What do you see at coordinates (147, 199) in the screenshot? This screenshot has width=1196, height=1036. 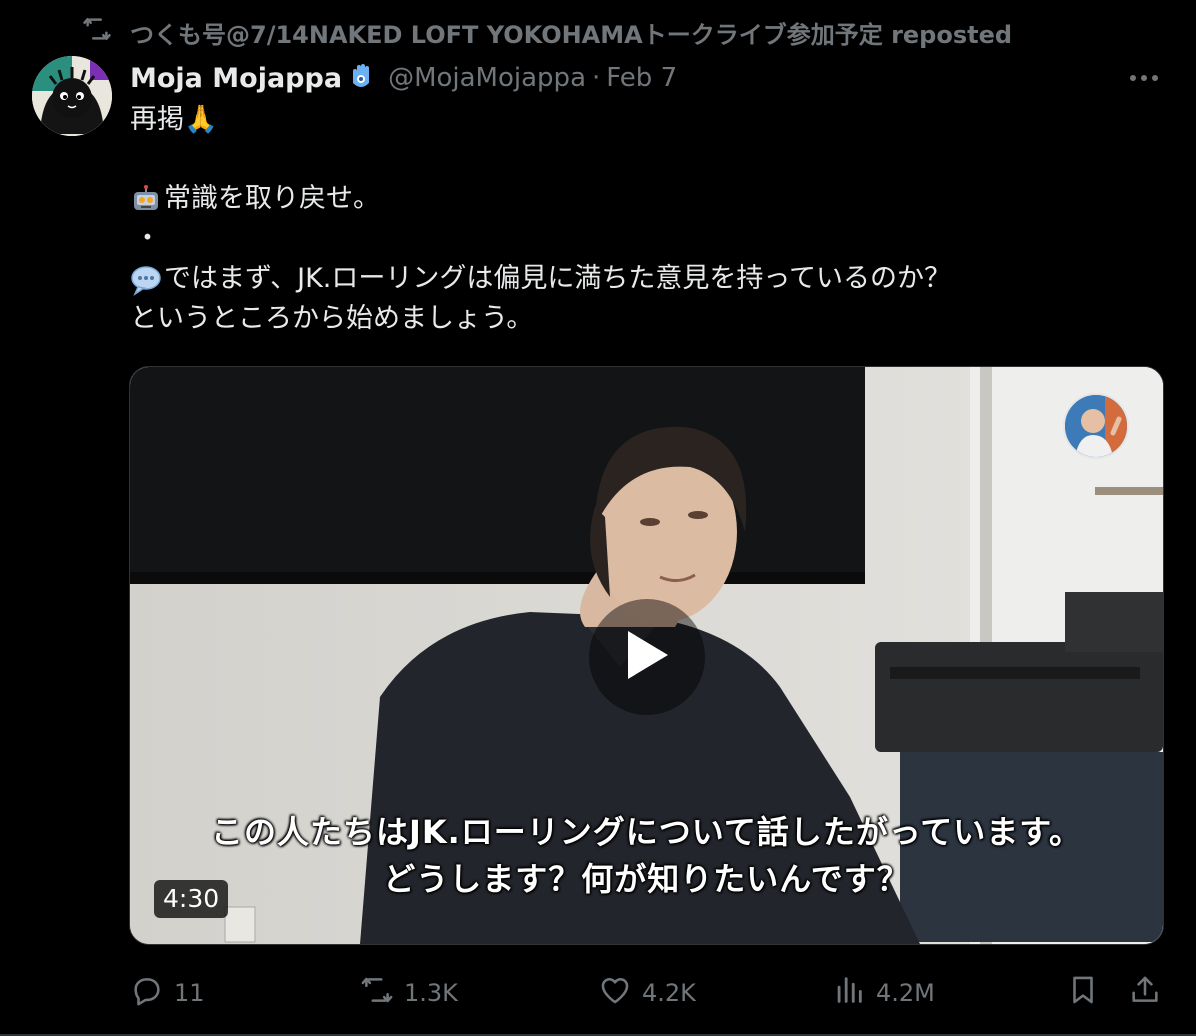 I see `robot-emoji-icon` at bounding box center [147, 199].